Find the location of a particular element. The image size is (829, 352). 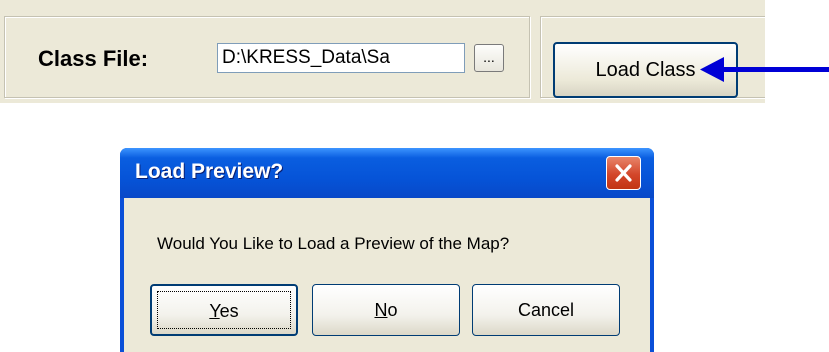

dialog-title: Load Preview? is located at coordinates (209, 171).